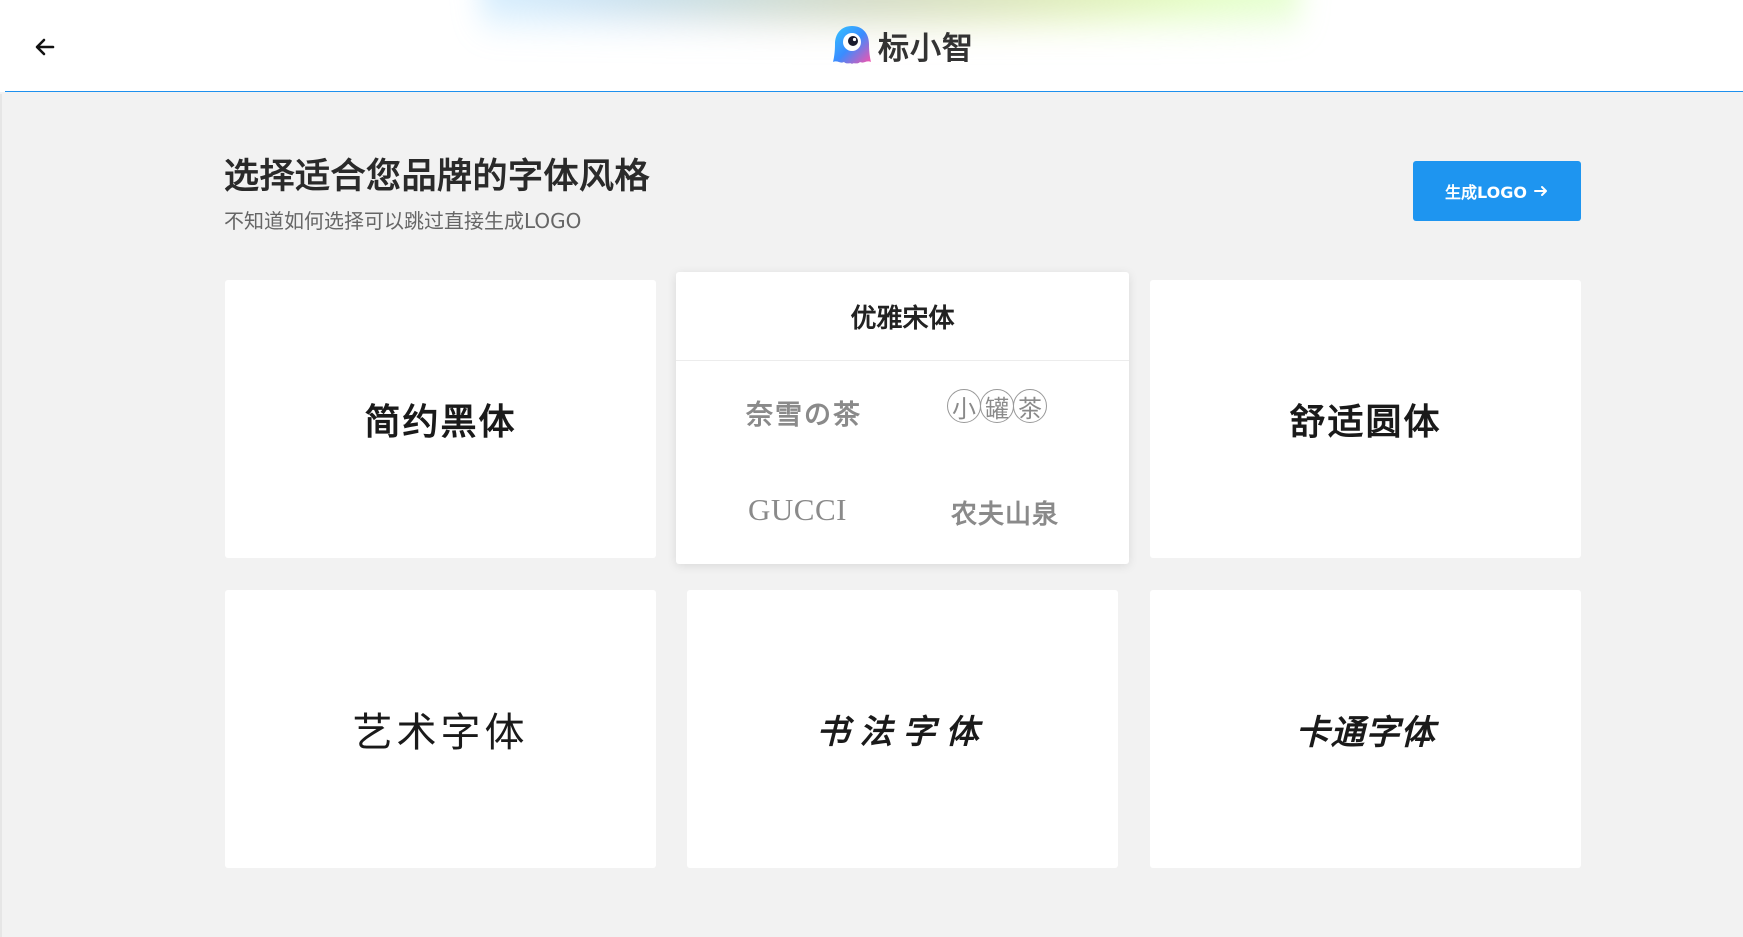  Describe the element at coordinates (964, 406) in the screenshot. I see `font-sample-char: 小` at that location.